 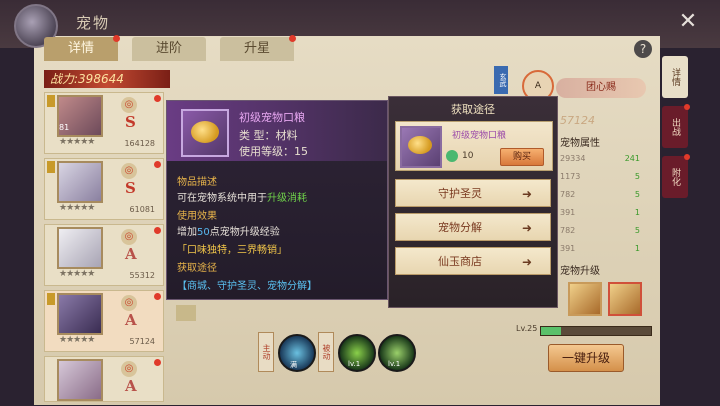 What do you see at coordinates (474, 146) in the screenshot?
I see `acquire-item-card: 初级宠物口粮 10 购买` at bounding box center [474, 146].